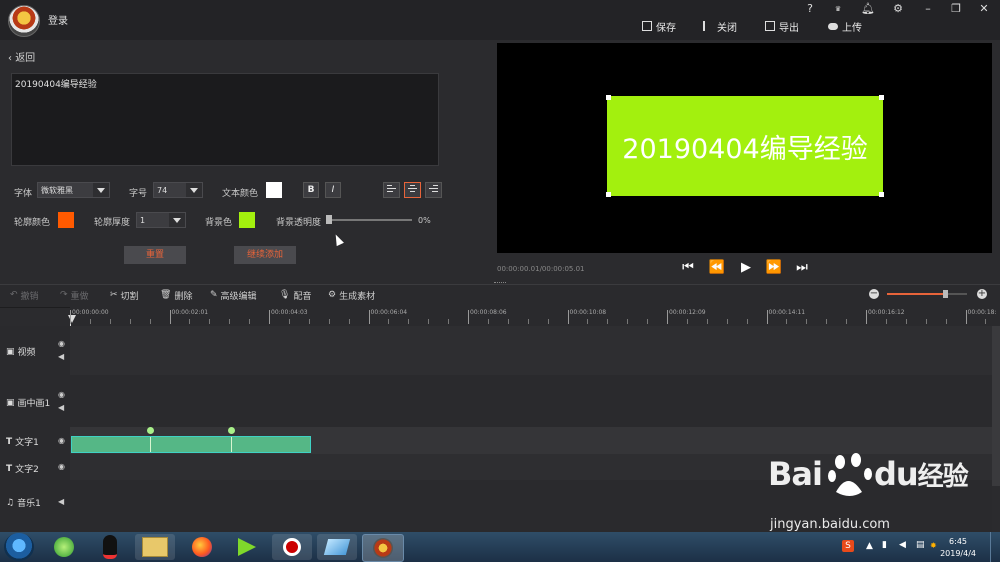 The image size is (1000, 562). Describe the element at coordinates (22, 469) in the screenshot. I see `track-label-text2: T 文字2` at that location.